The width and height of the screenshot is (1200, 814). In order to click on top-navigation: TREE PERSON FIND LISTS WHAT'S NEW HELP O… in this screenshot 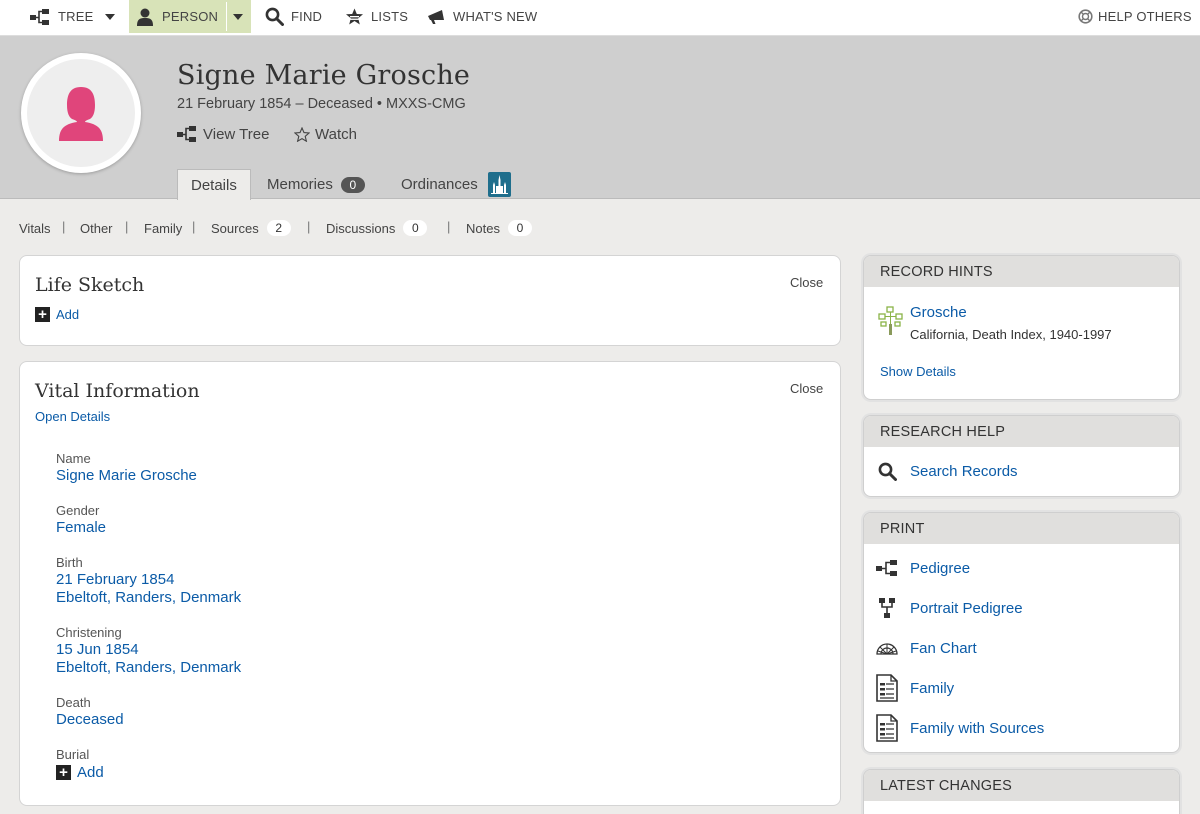, I will do `click(600, 18)`.